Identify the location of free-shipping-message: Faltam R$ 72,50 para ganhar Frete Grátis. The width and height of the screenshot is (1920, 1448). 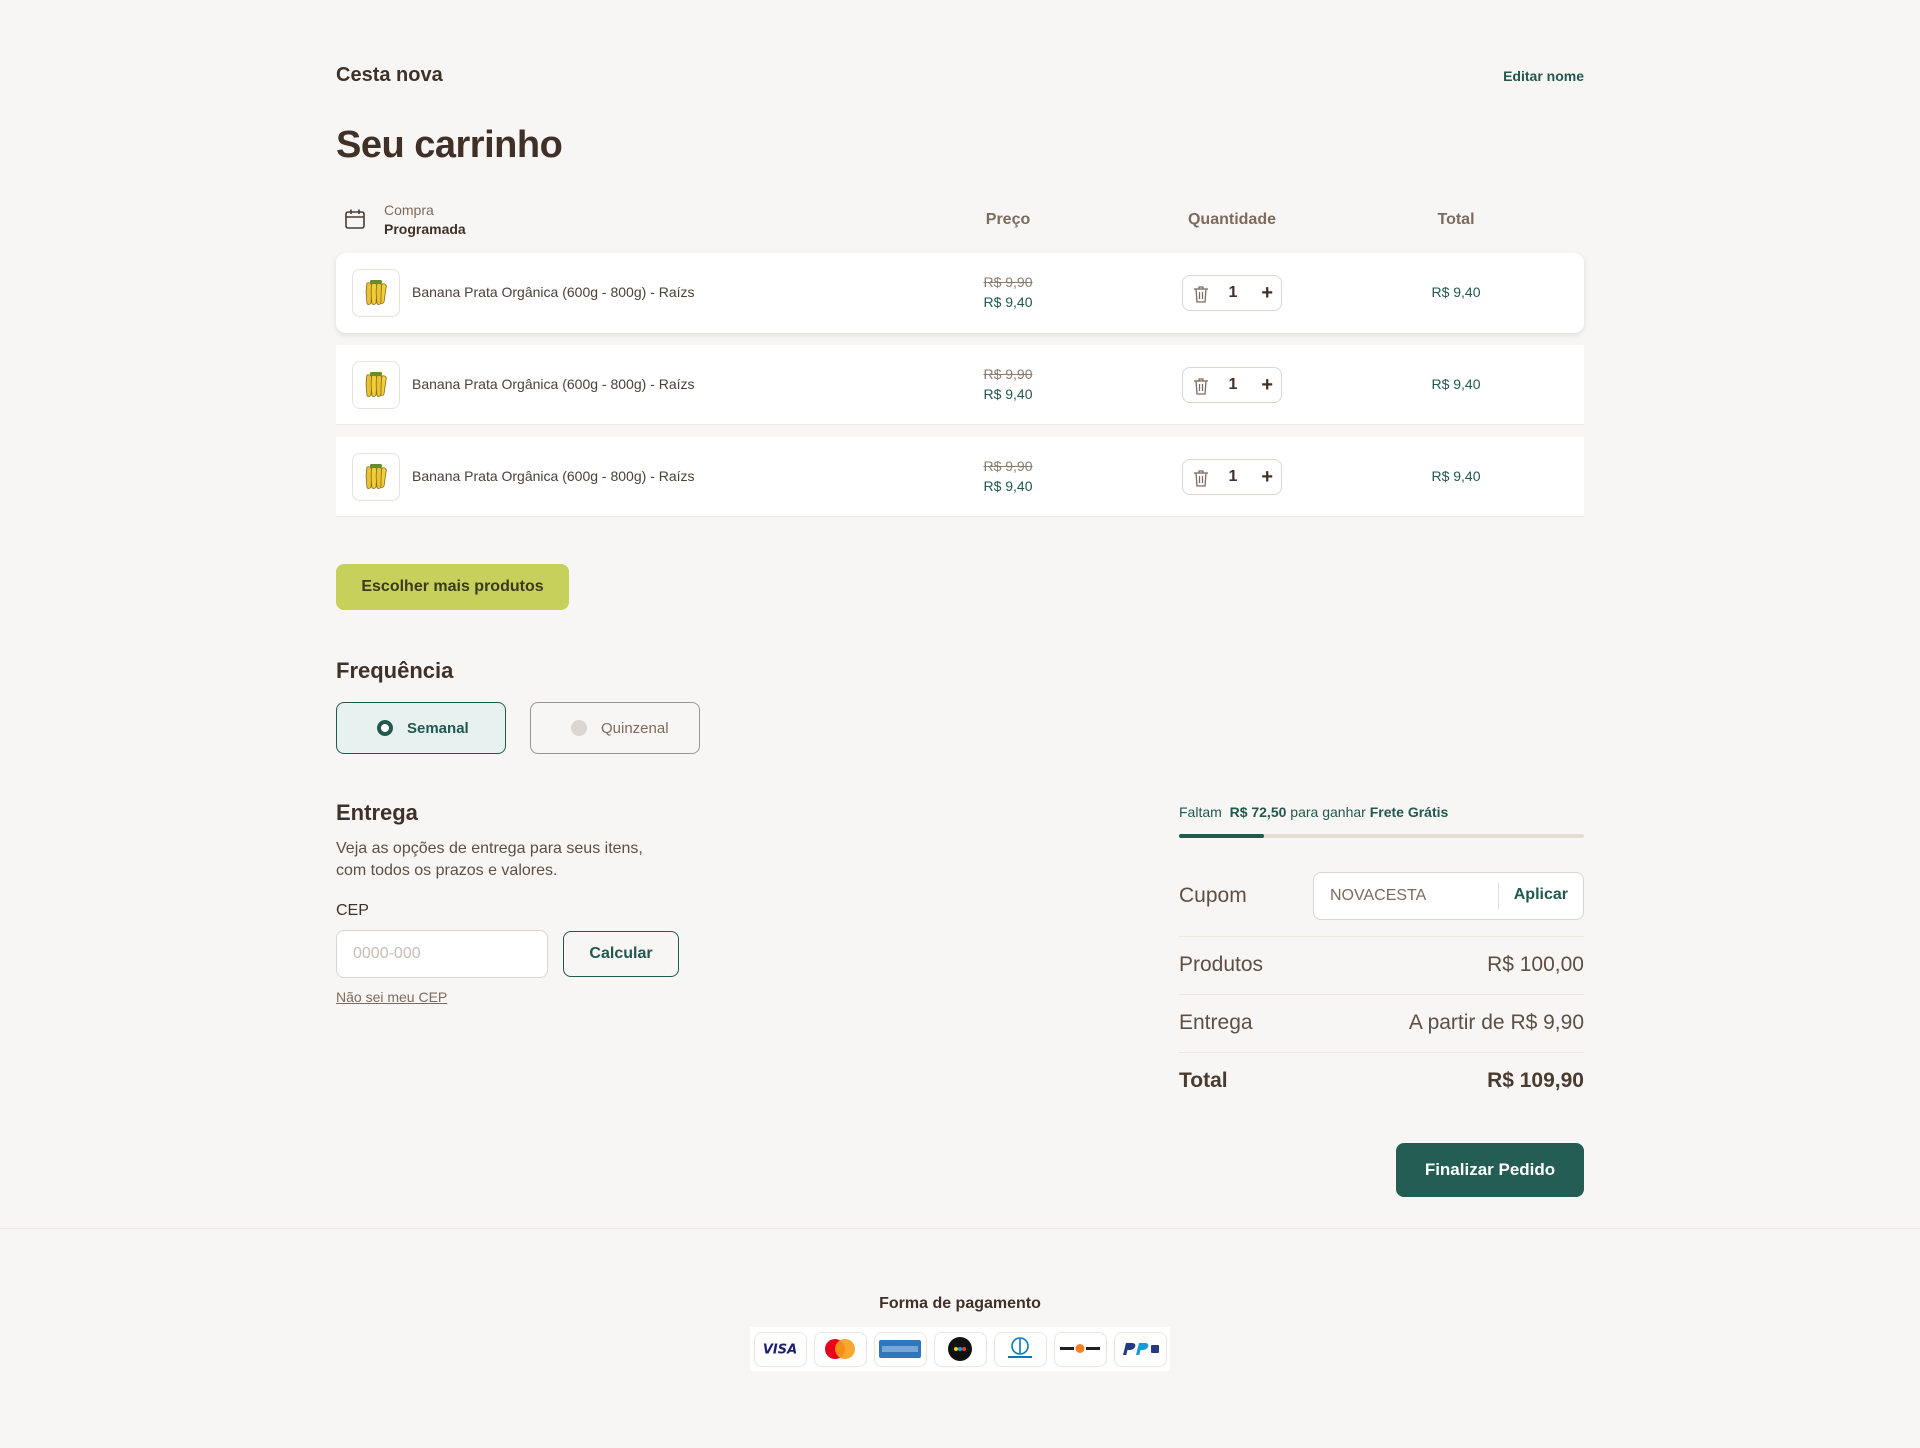
(1313, 812).